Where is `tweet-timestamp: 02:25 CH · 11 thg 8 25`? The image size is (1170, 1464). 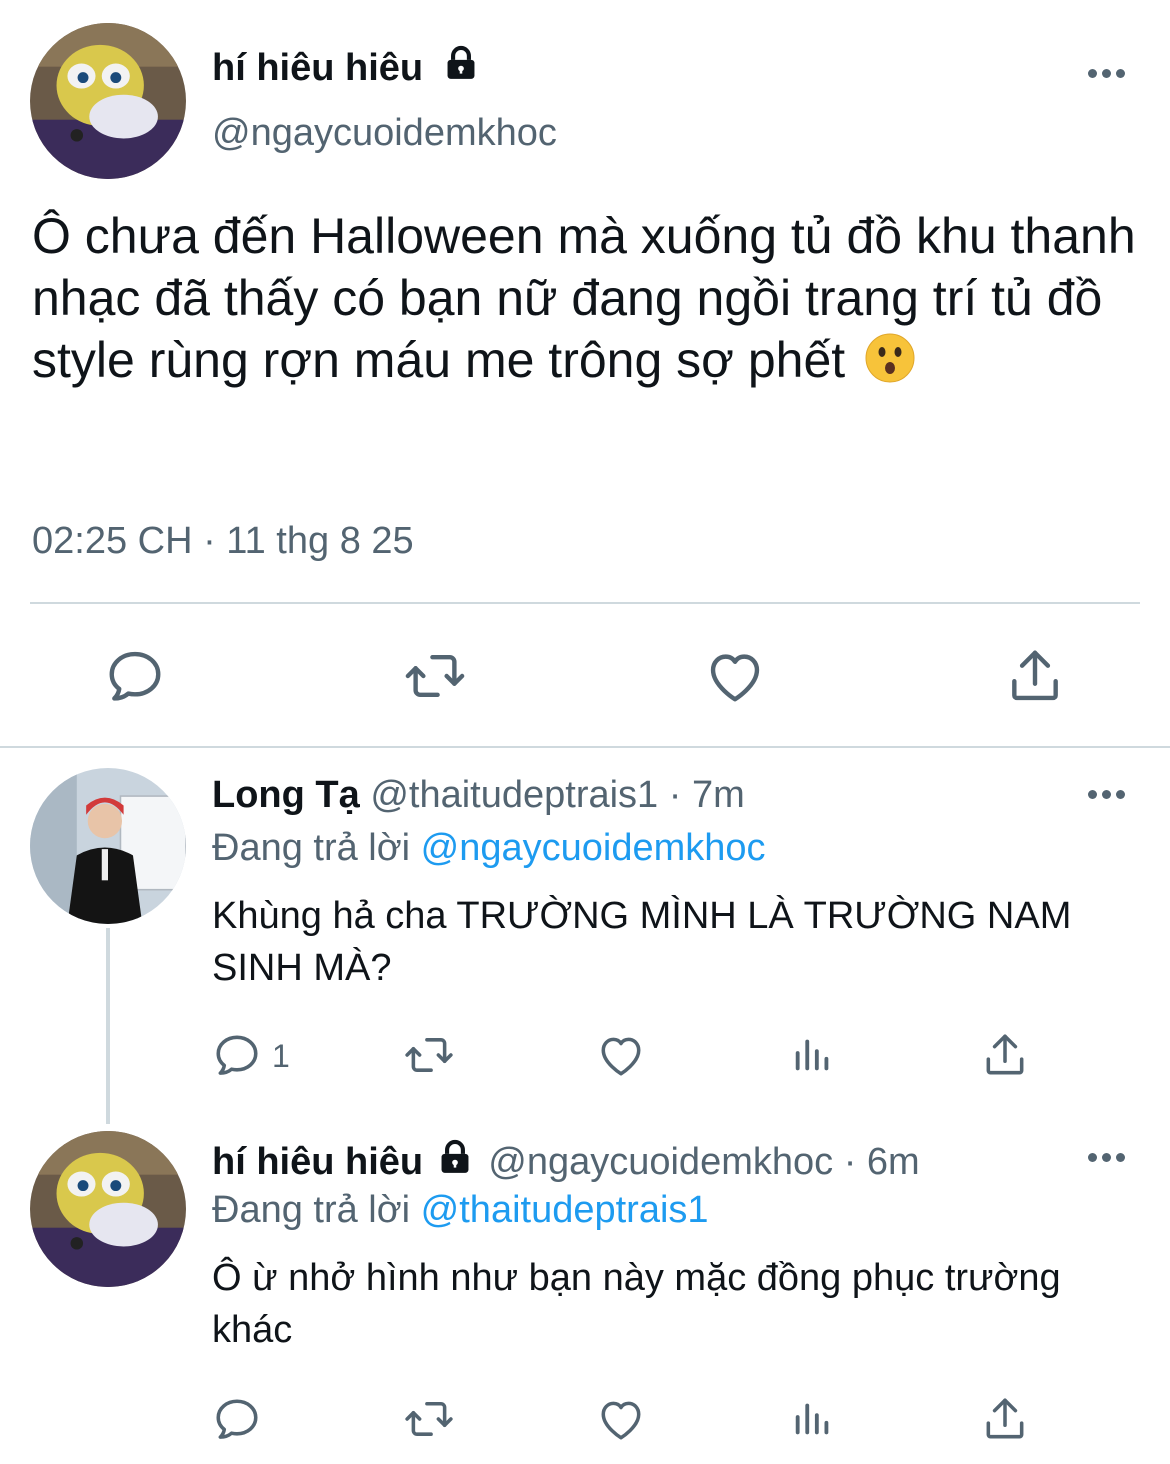 tweet-timestamp: 02:25 CH · 11 thg 8 25 is located at coordinates (223, 541).